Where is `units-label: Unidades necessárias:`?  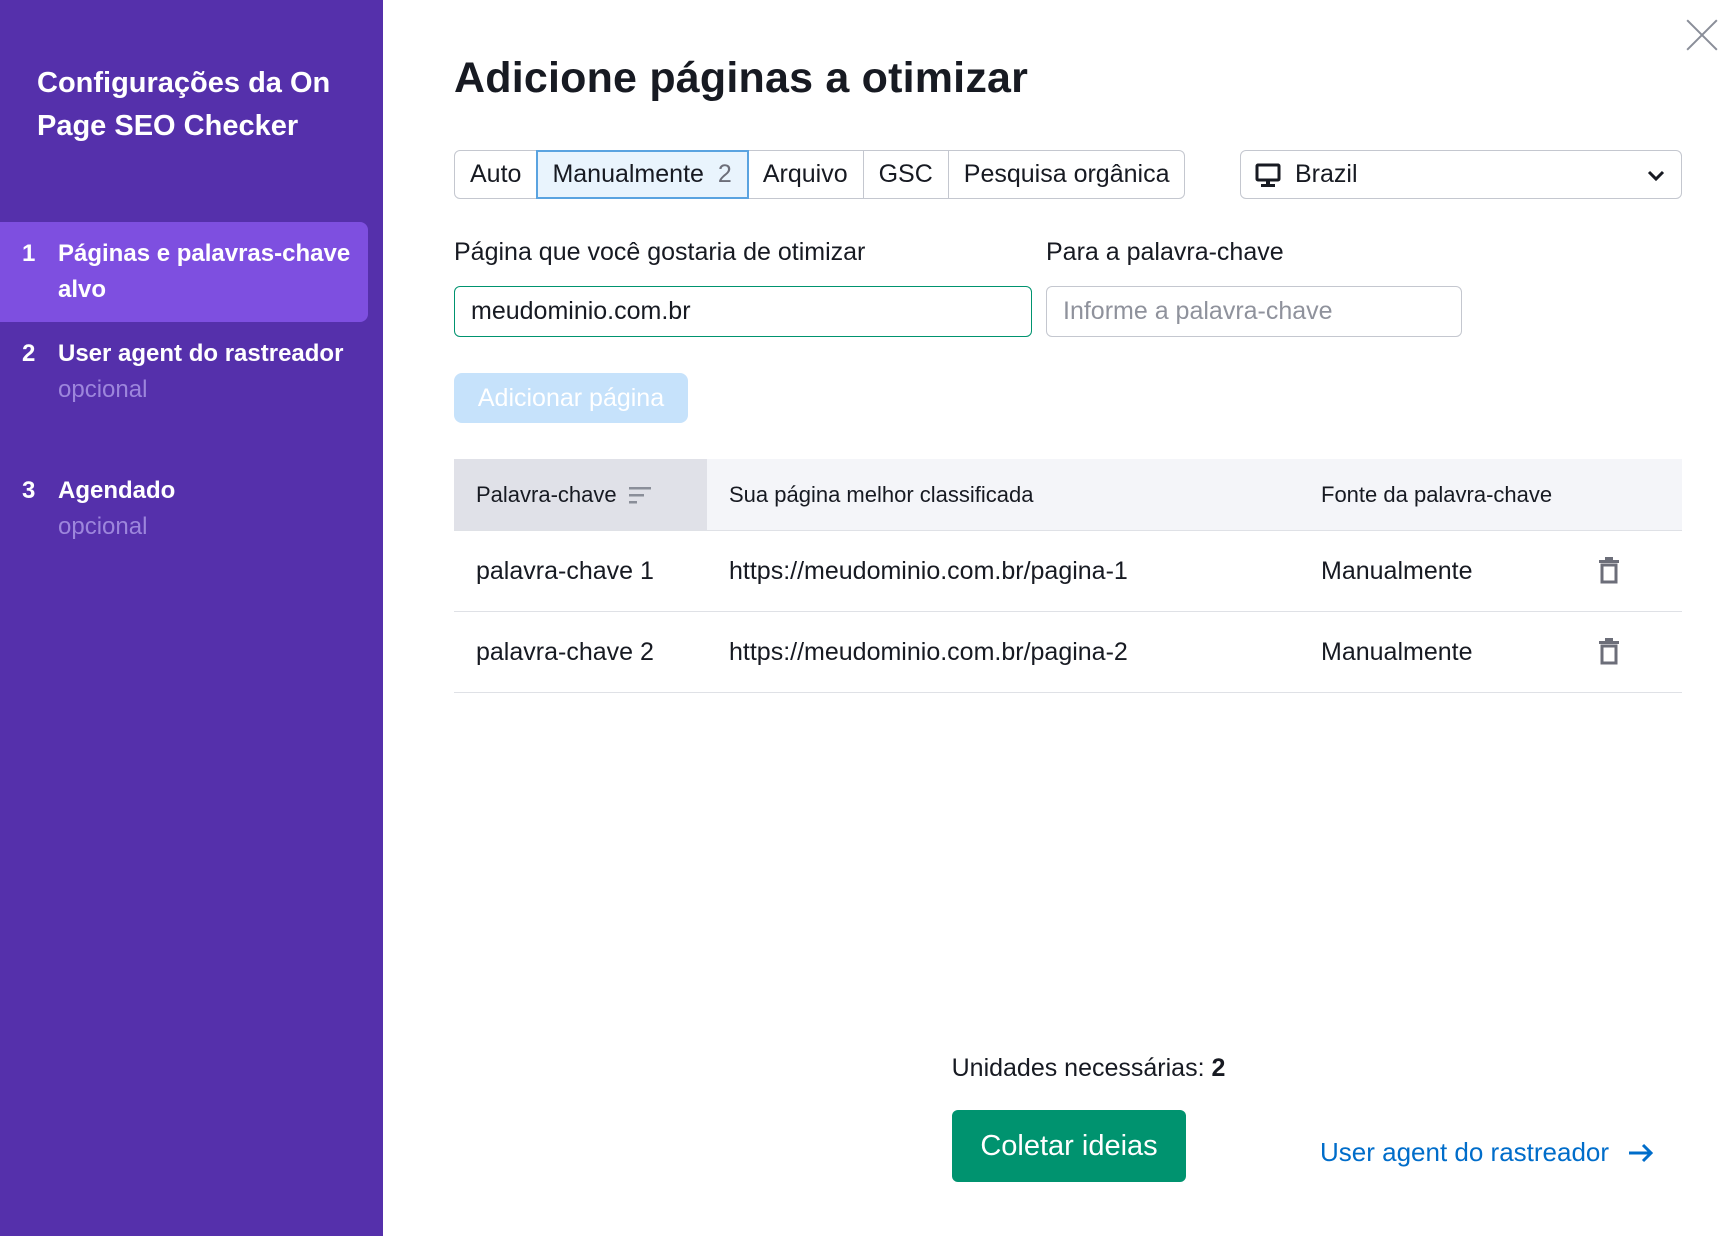
units-label: Unidades necessárias: is located at coordinates (1078, 1068).